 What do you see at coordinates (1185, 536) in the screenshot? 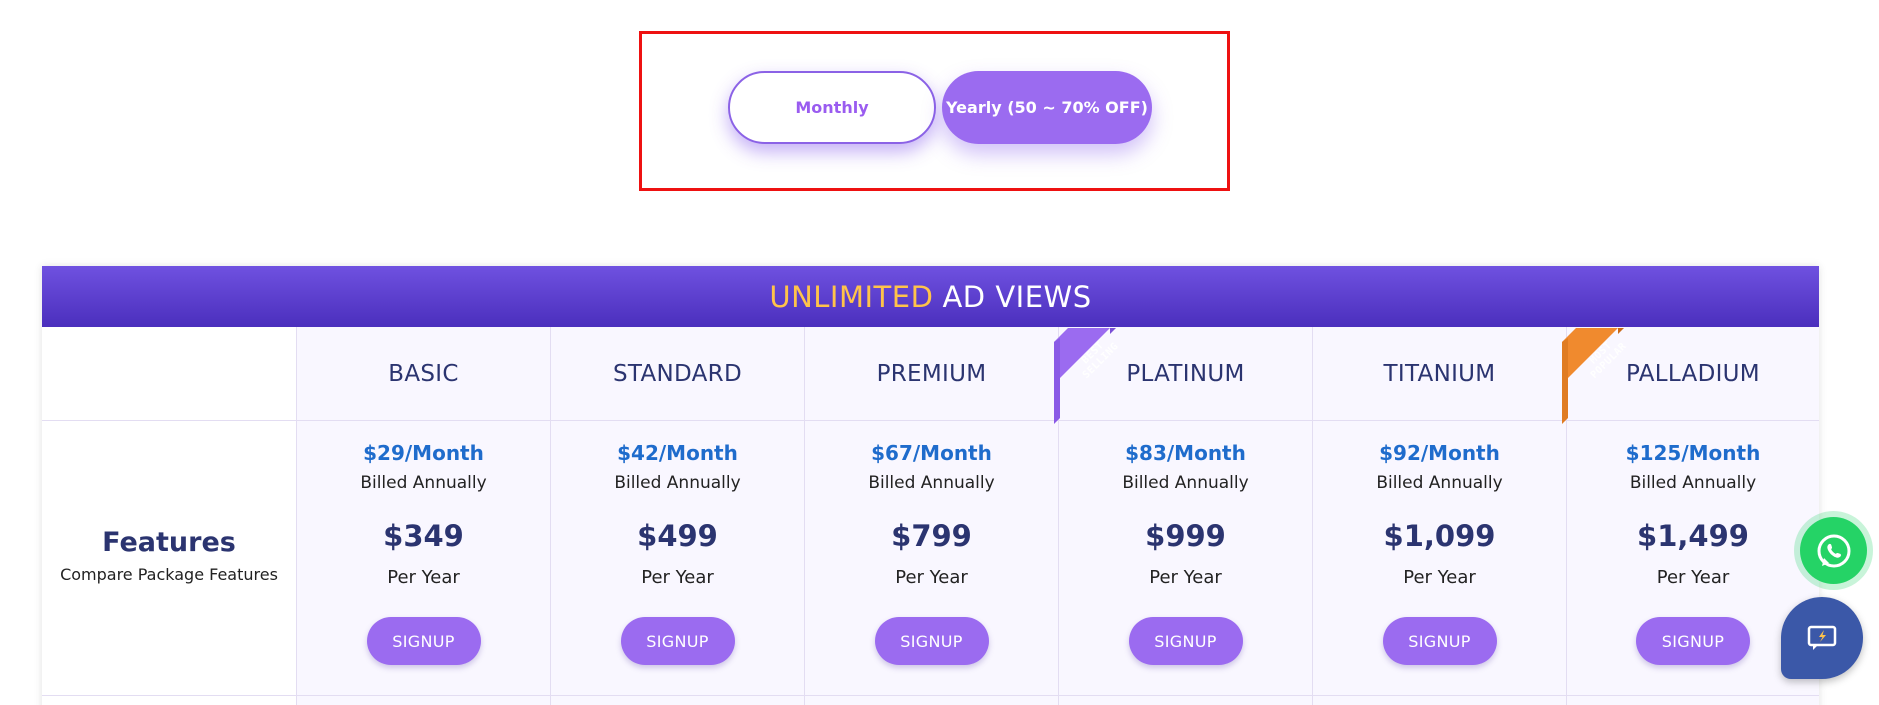
I see `yearly-price: $999` at bounding box center [1185, 536].